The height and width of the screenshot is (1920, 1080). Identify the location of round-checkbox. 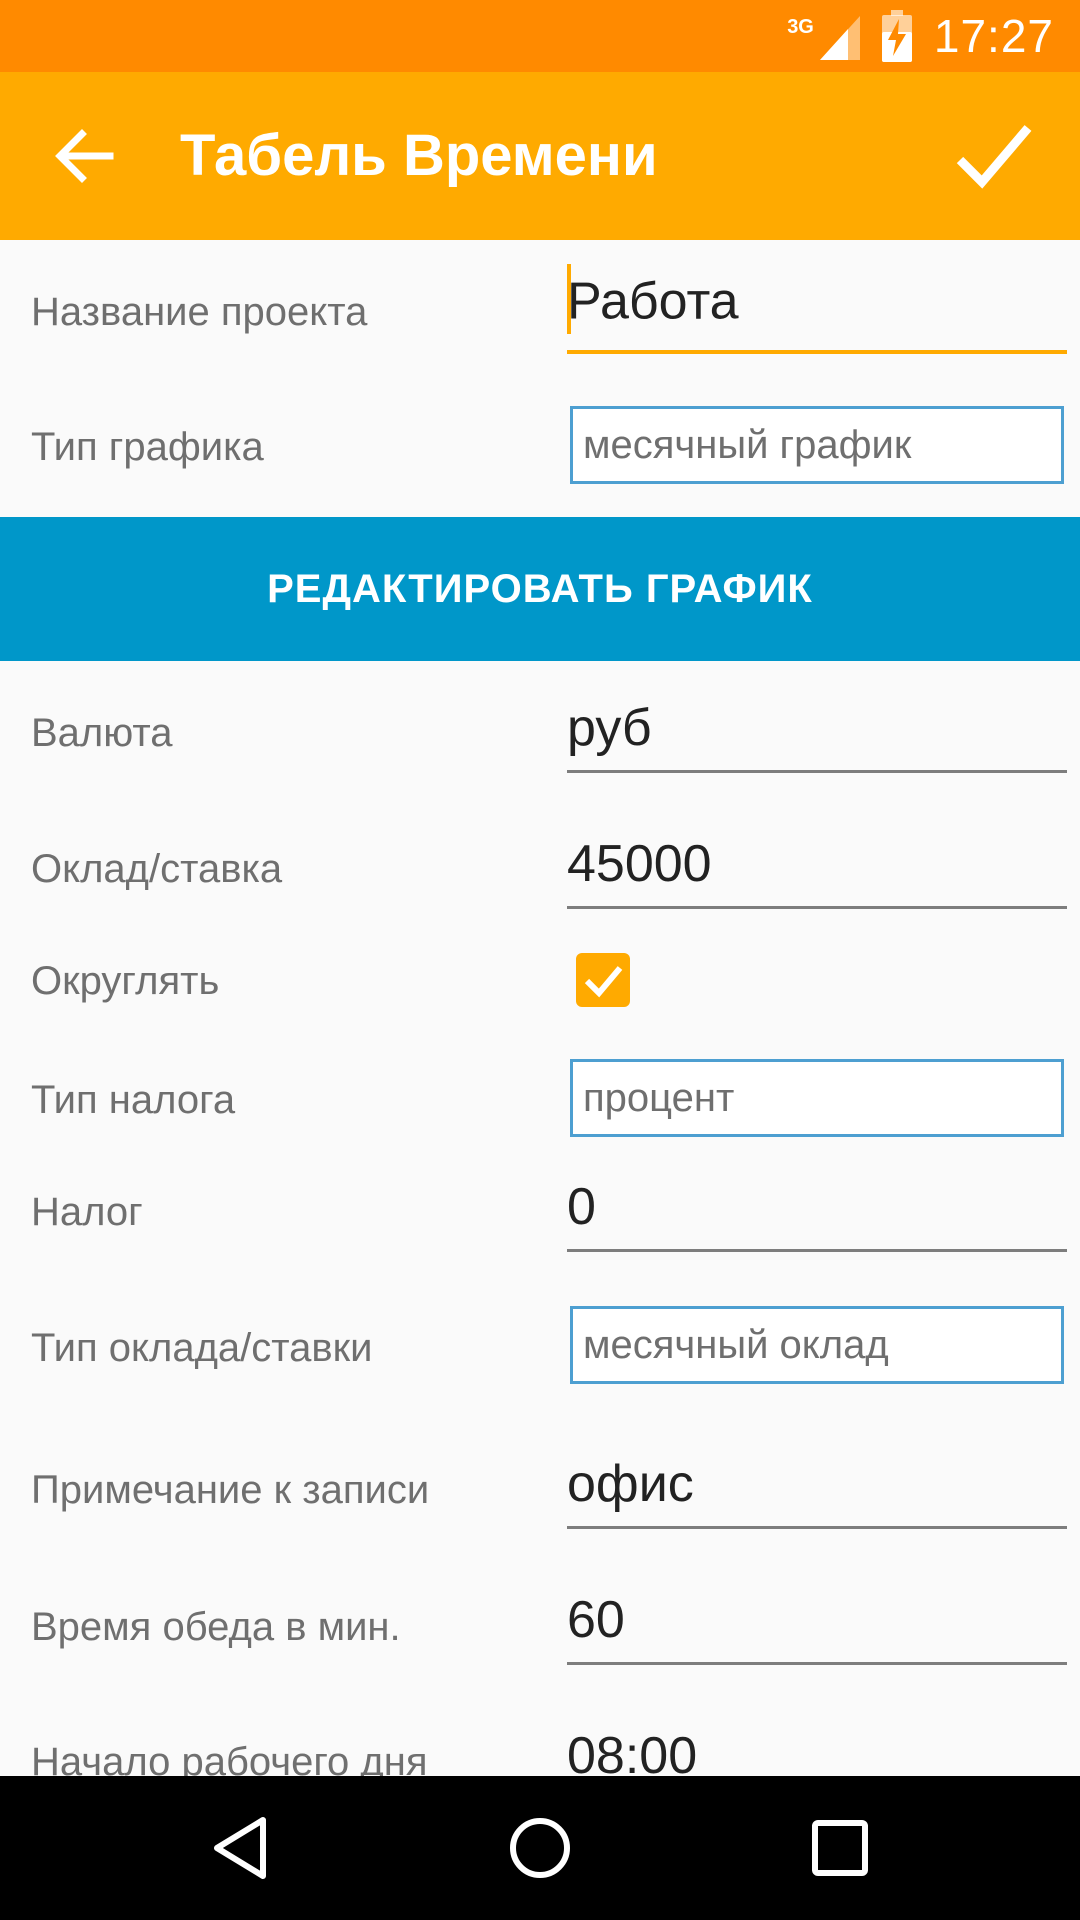
(603, 980).